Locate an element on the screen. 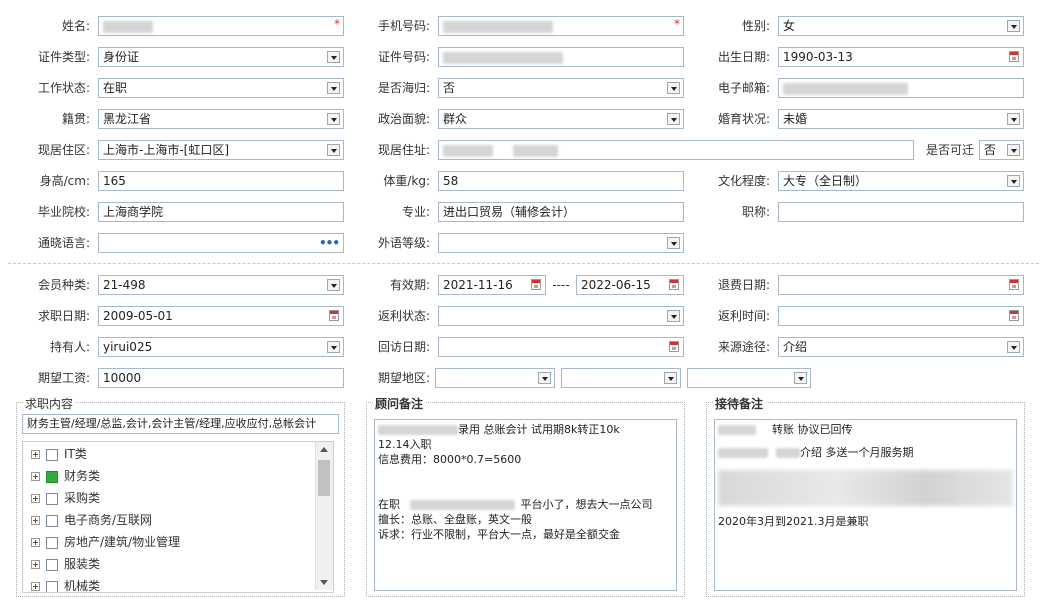  relocate-select: 否 is located at coordinates (1001, 150).